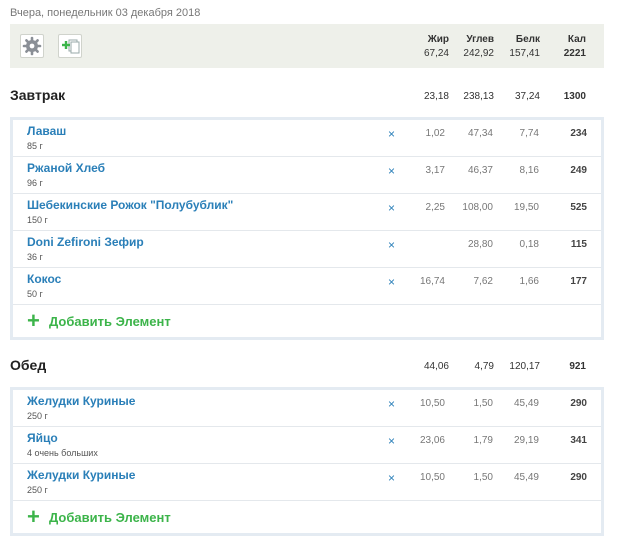  What do you see at coordinates (307, 175) in the screenshot?
I see `food-item: Ржаной Хлеб 96 г × 3,17 46,37 8,16 249` at bounding box center [307, 175].